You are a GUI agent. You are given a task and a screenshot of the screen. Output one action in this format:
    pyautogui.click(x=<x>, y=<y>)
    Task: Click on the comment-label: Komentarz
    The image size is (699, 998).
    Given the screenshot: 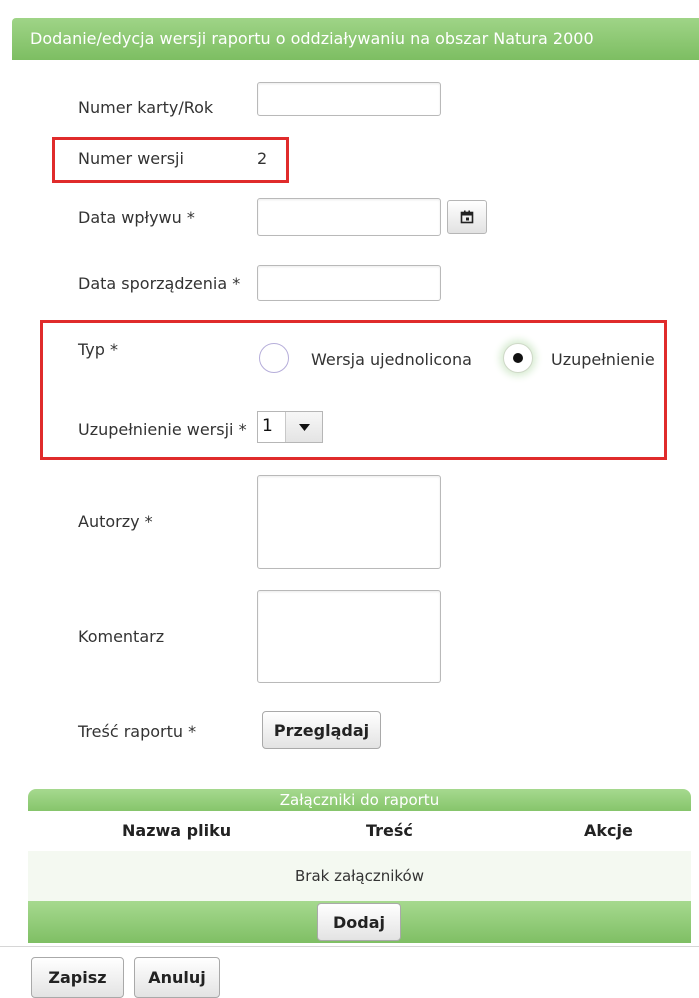 What is the action you would take?
    pyautogui.click(x=121, y=636)
    